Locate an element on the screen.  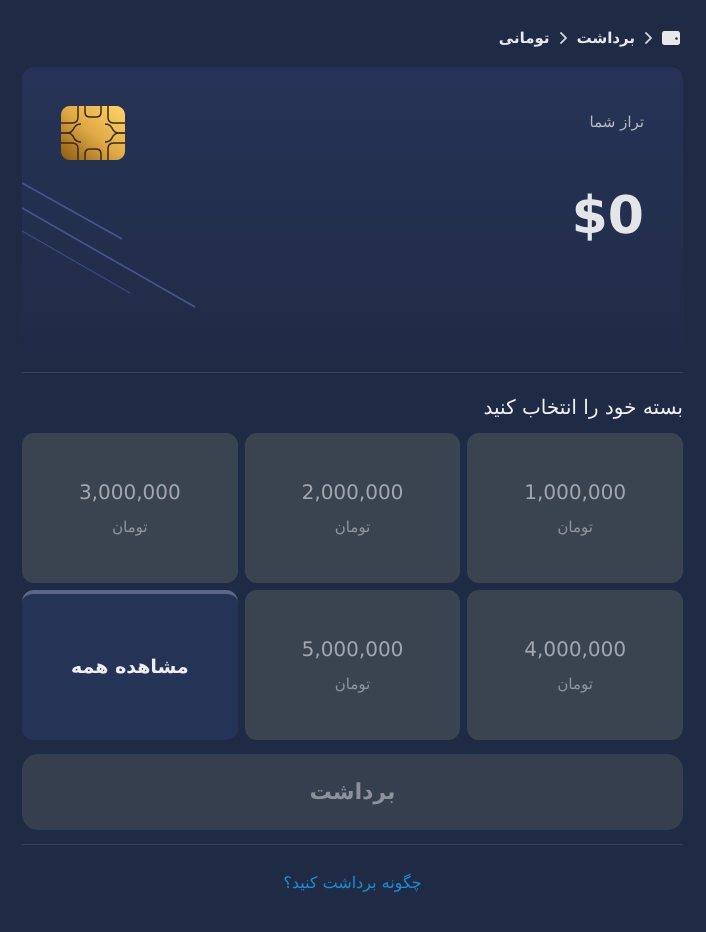
card-chip-icon is located at coordinates (93, 133).